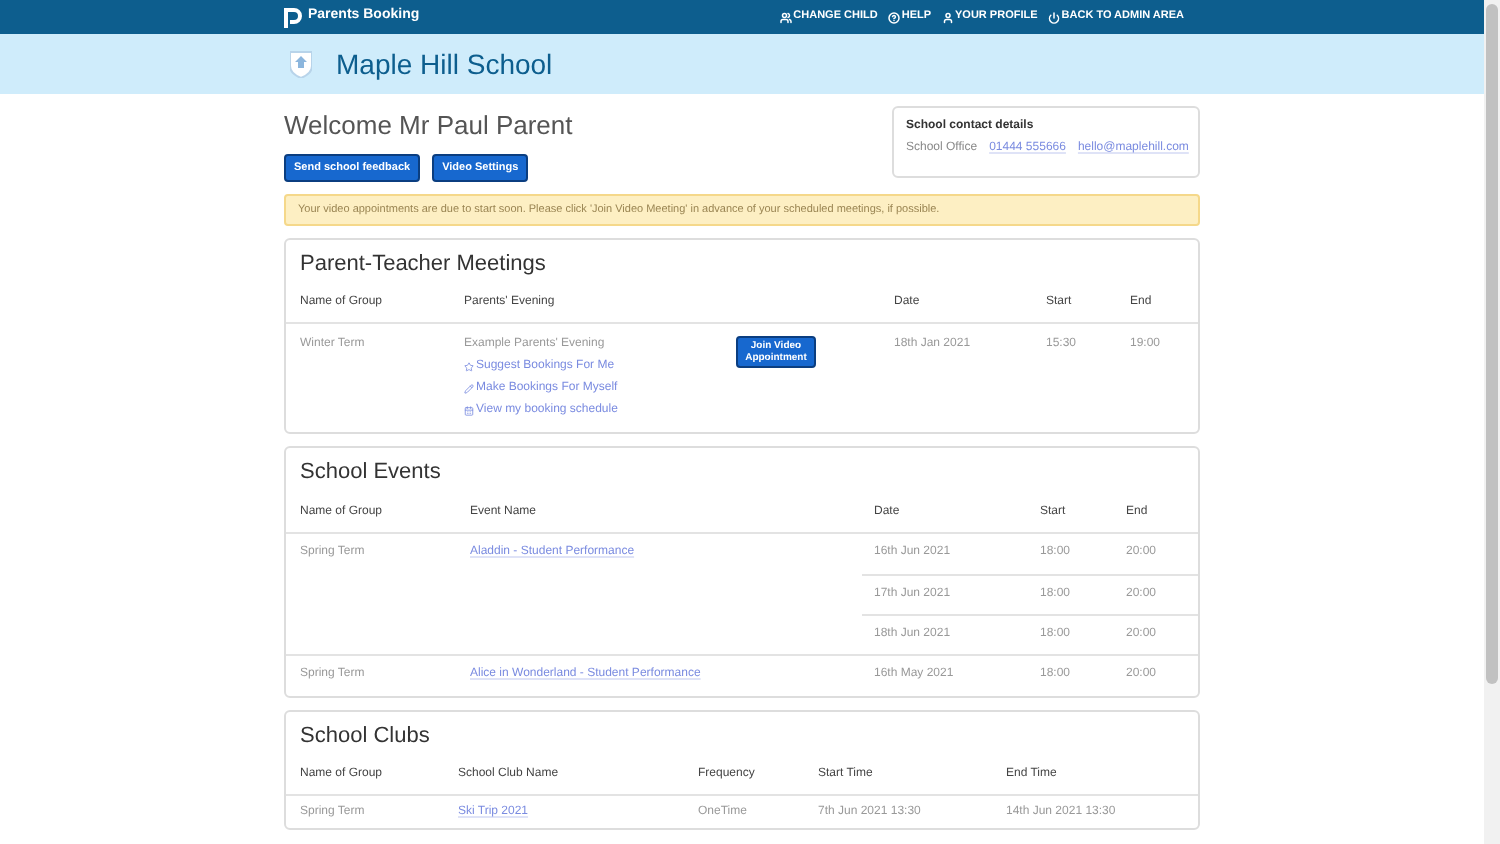 The image size is (1500, 844). Describe the element at coordinates (365, 736) in the screenshot. I see `section-title: School Clubs` at that location.